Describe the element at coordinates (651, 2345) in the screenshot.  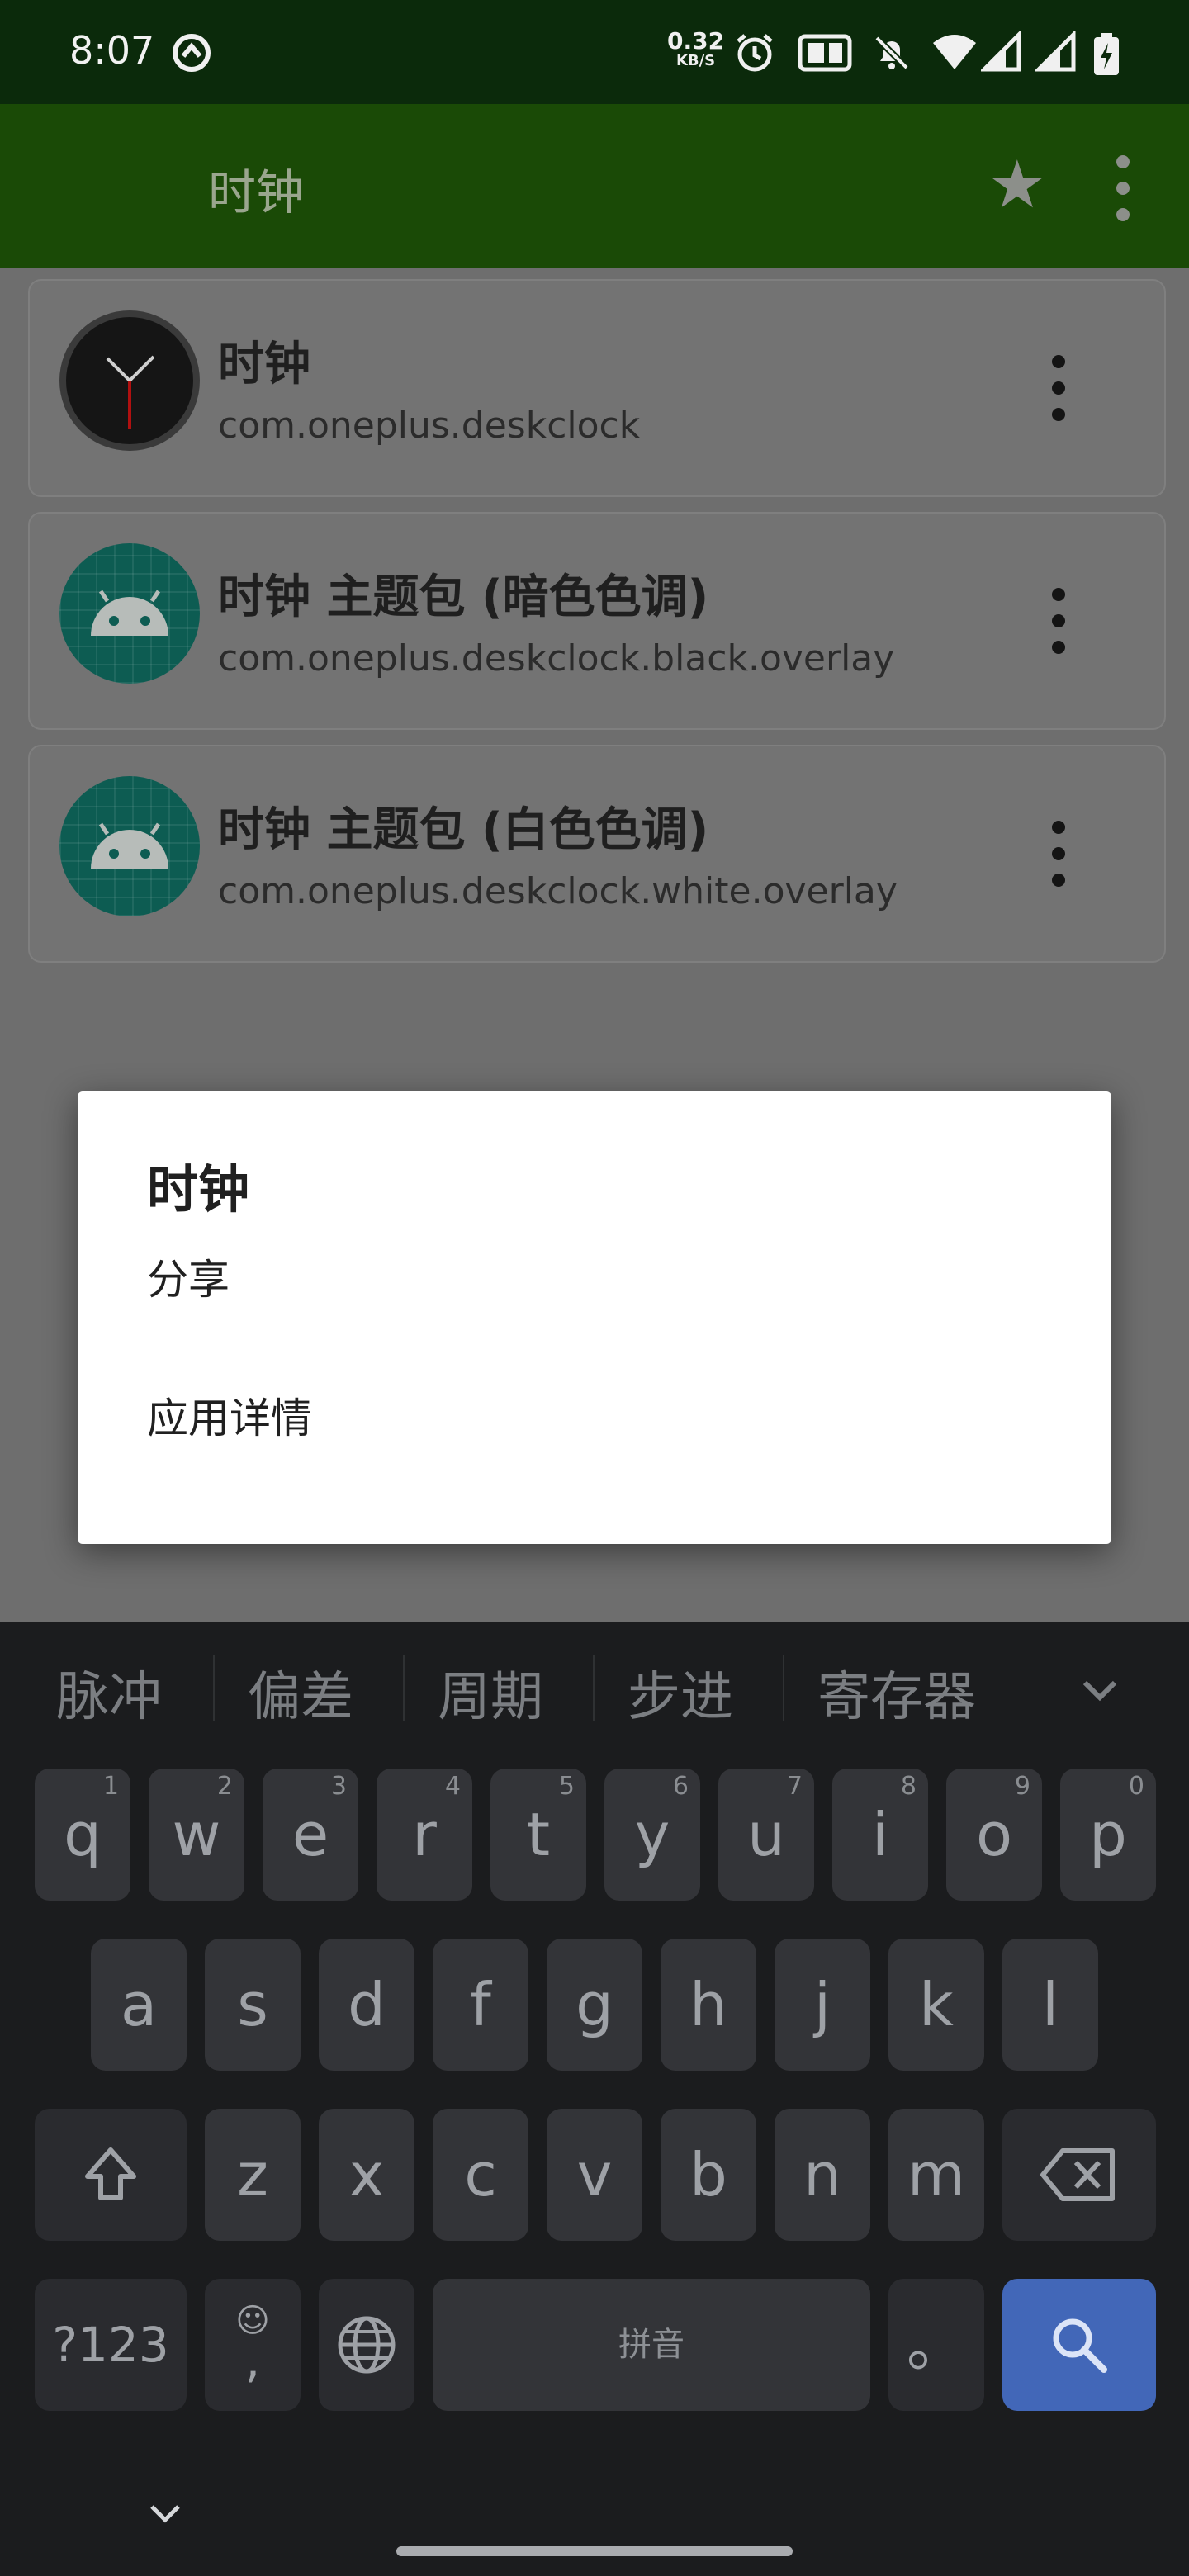
I see `space-key: 拼音` at that location.